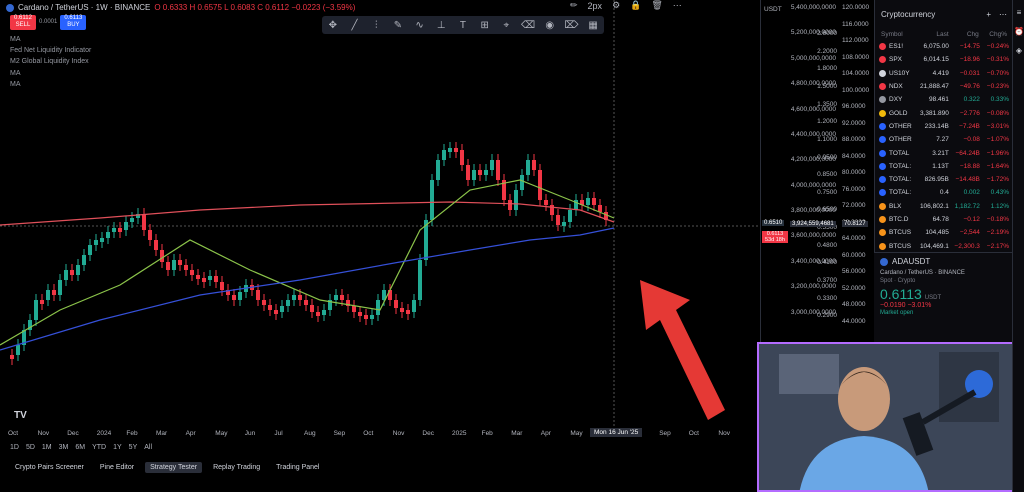 This screenshot has height=492, width=1024. What do you see at coordinates (117, 447) in the screenshot?
I see `range-1y: 1Y` at bounding box center [117, 447].